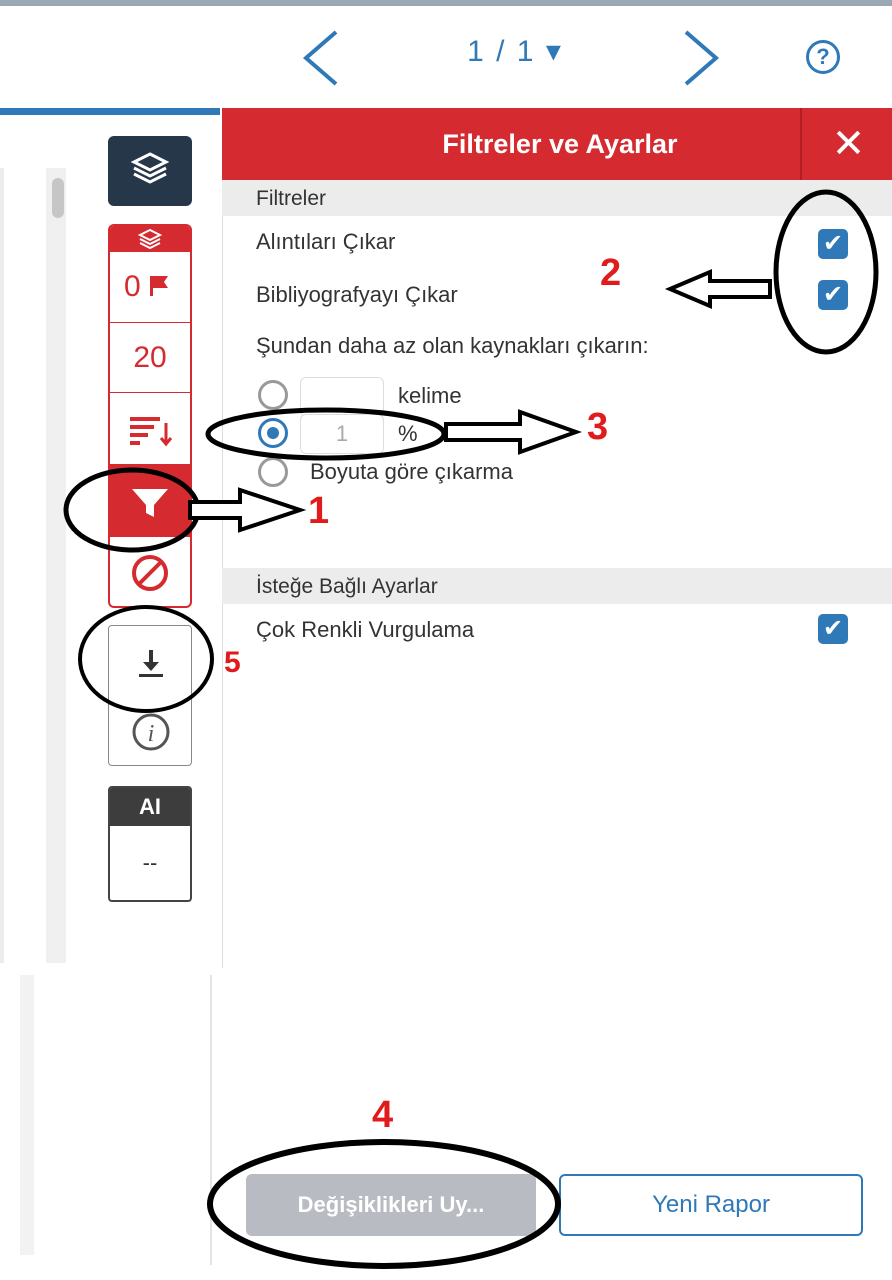 This screenshot has height=1280, width=892. Describe the element at coordinates (598, 427) in the screenshot. I see `annotation-number-3: 3` at that location.